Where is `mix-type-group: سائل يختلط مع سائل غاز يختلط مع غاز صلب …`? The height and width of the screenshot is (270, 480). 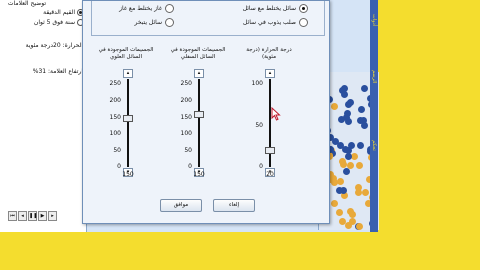
mix-type-group: سائل يختلط مع سائل غاز يختلط مع غاز صلب … is located at coordinates (208, 18).